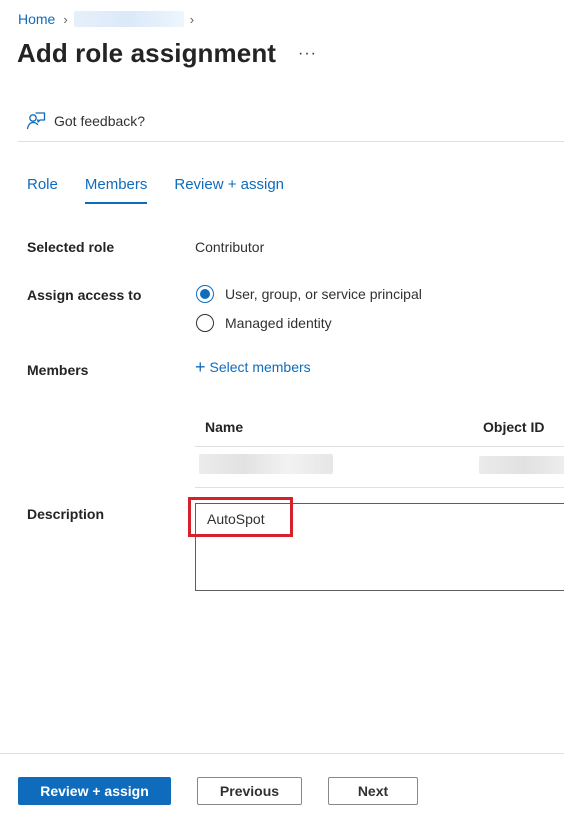  Describe the element at coordinates (373, 791) in the screenshot. I see `next-button: Next` at that location.